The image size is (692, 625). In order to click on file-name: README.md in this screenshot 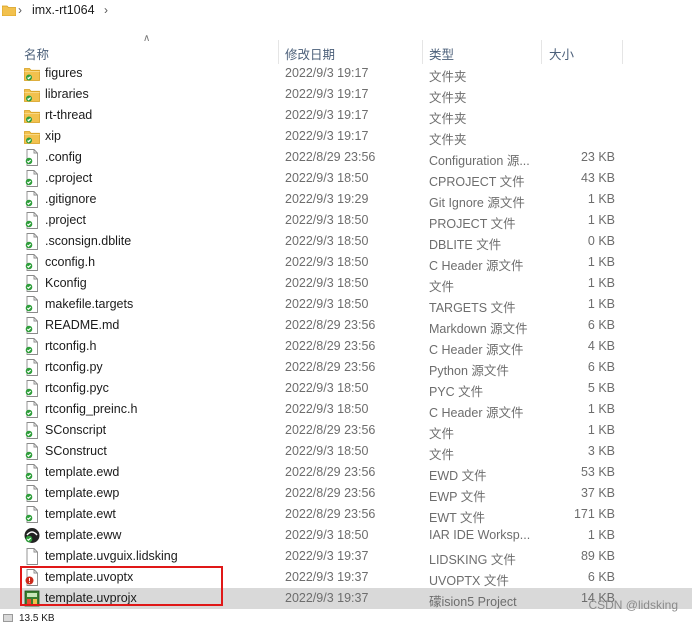, I will do `click(82, 325)`.